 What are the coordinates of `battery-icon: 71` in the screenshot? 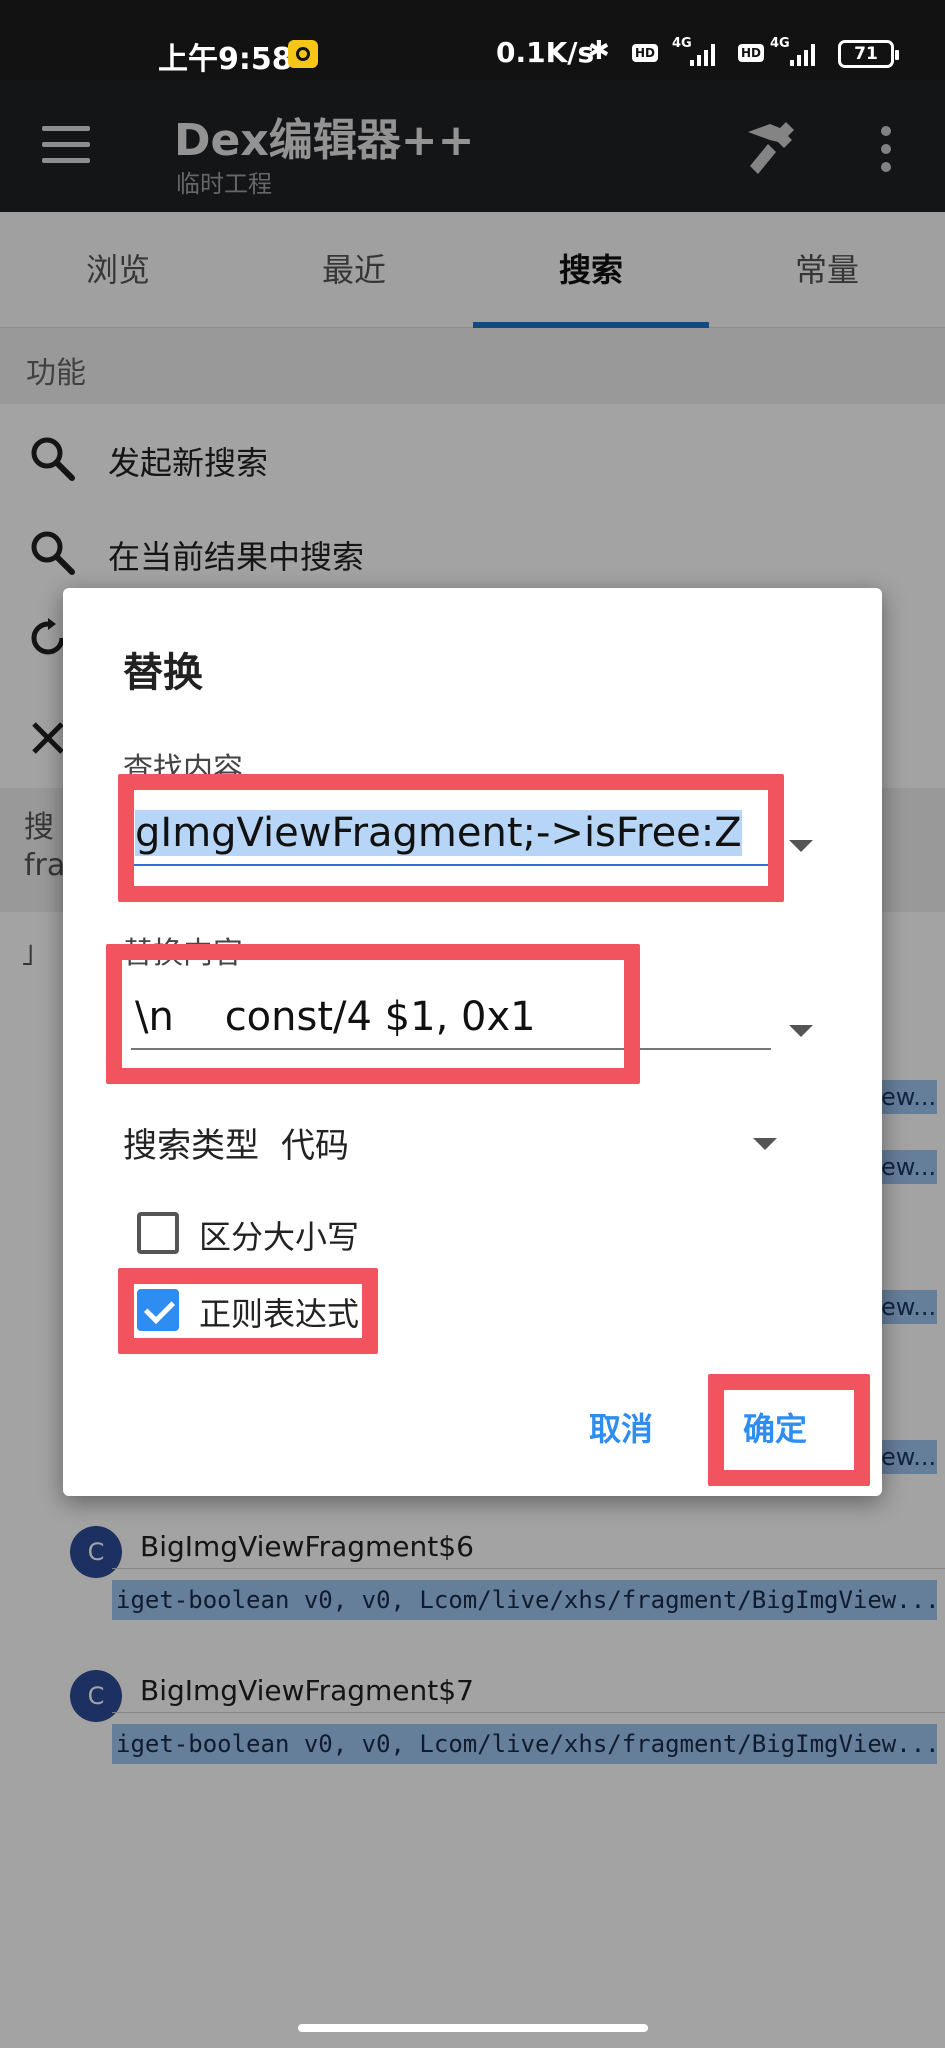 It's located at (868, 54).